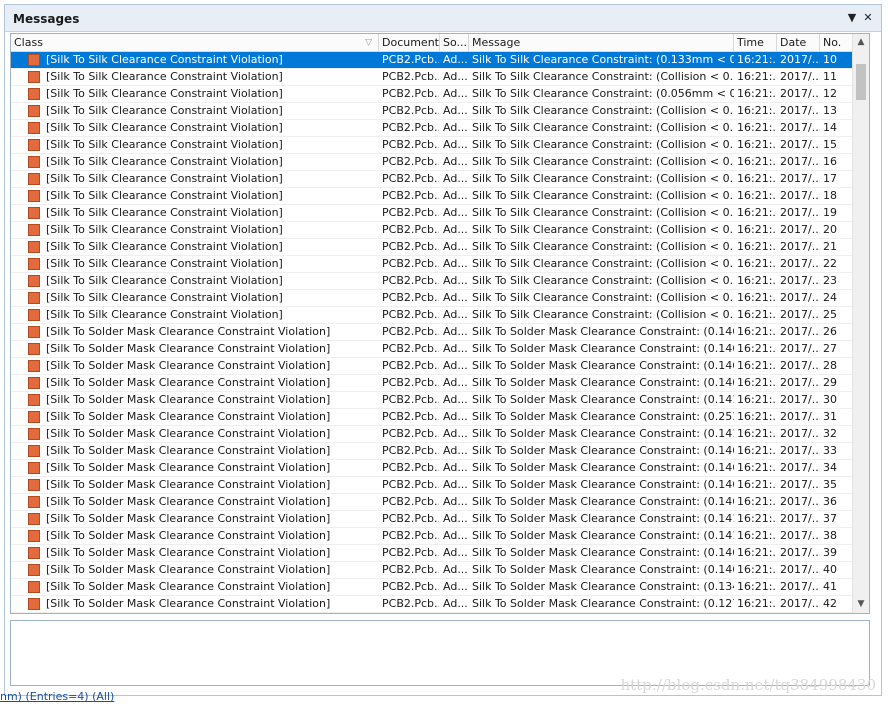 Image resolution: width=888 pixels, height=705 pixels. Describe the element at coordinates (861, 82) in the screenshot. I see `scroll-thumb` at that location.